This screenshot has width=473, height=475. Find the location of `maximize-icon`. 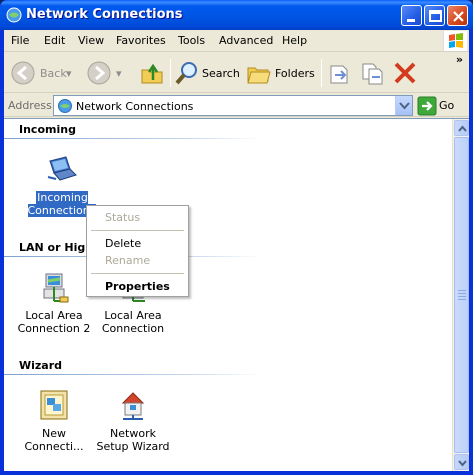

maximize-icon is located at coordinates (435, 16).